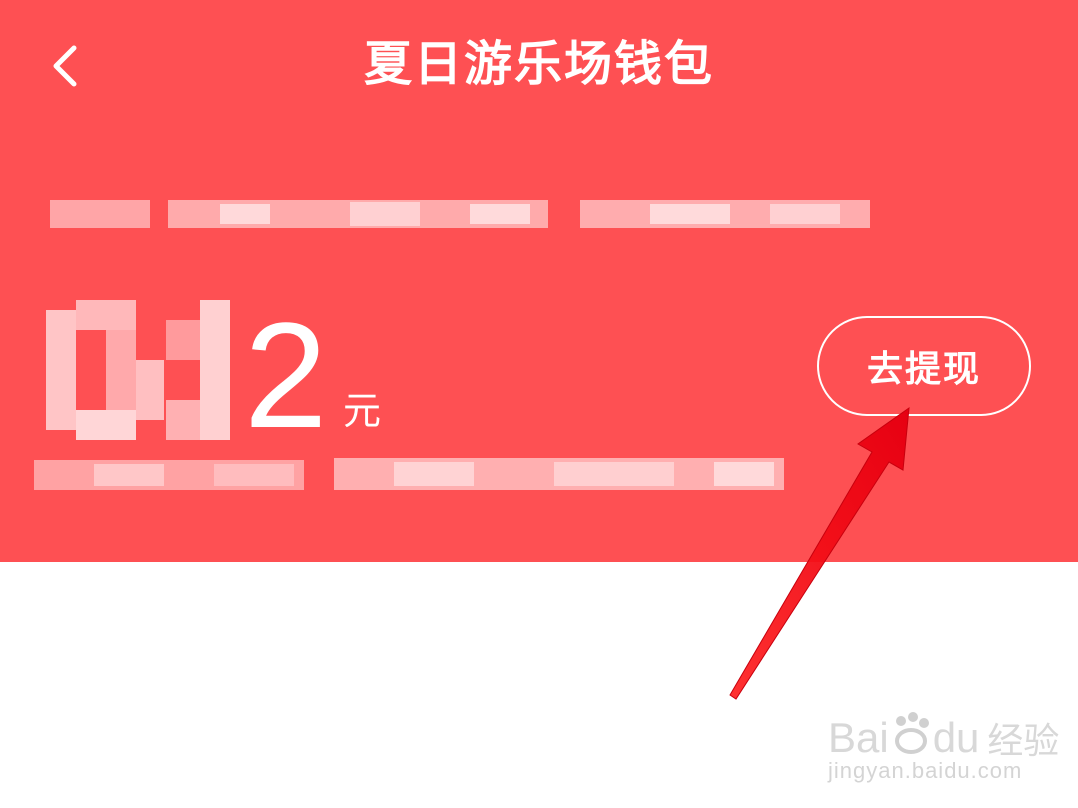 The height and width of the screenshot is (808, 1078). Describe the element at coordinates (925, 770) in the screenshot. I see `watermark-url: jingyan.baidu.com` at that location.